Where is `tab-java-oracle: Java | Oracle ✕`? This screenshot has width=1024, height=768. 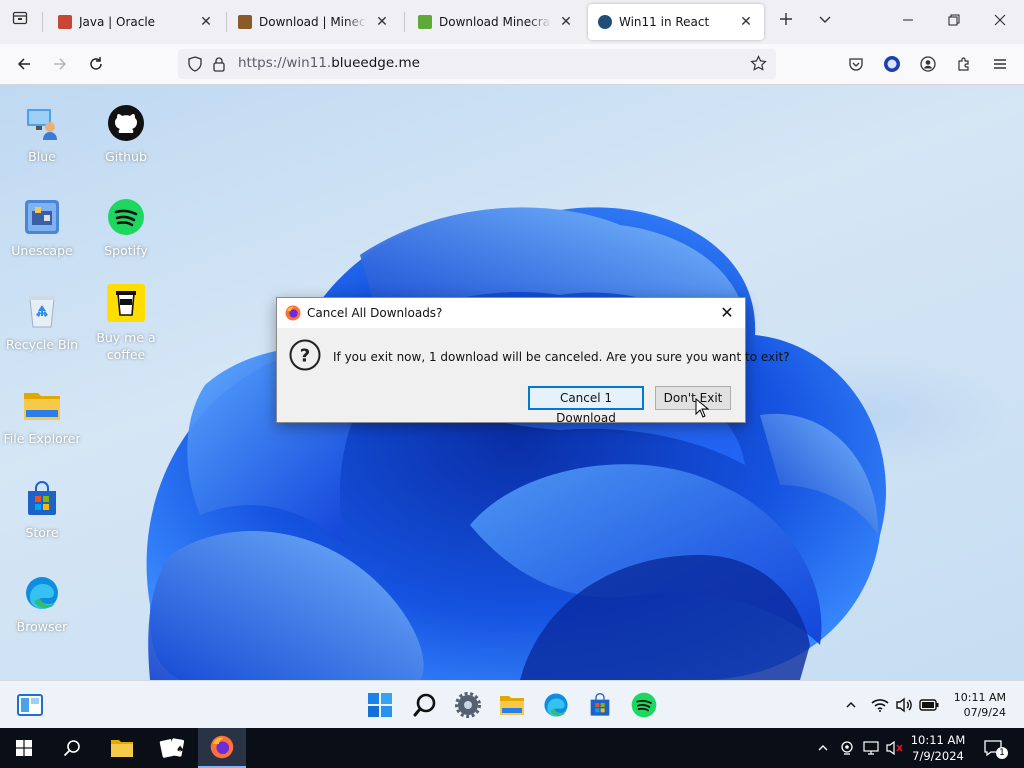 tab-java-oracle: Java | Oracle ✕ is located at coordinates (136, 22).